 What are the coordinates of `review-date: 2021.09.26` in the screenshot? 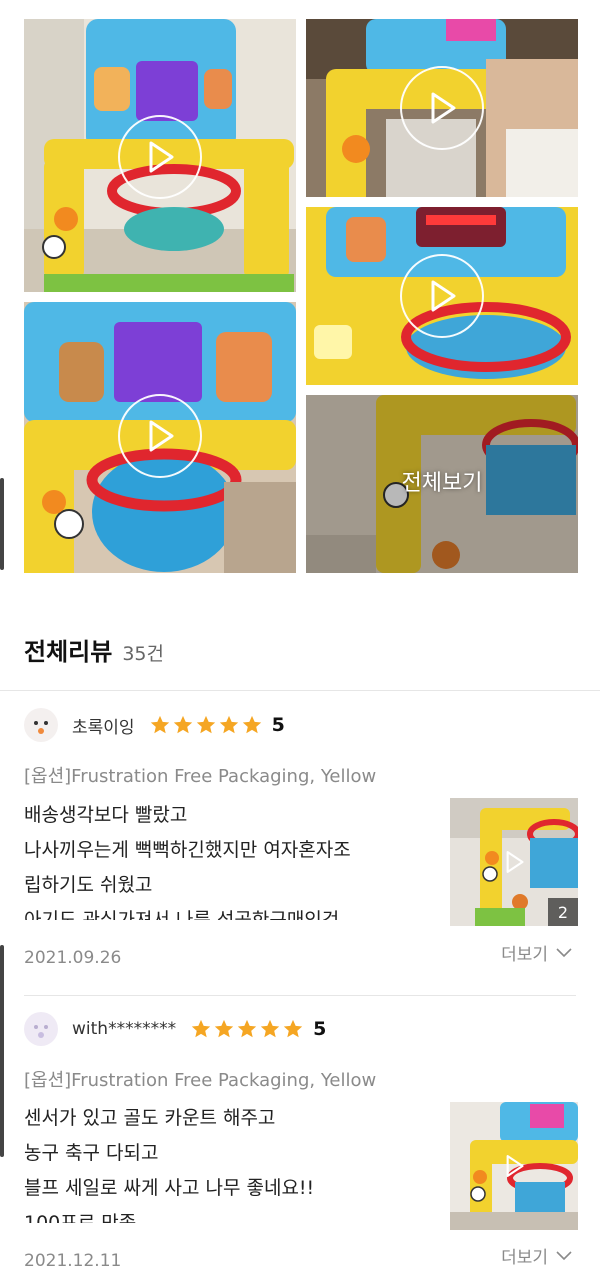 It's located at (73, 958).